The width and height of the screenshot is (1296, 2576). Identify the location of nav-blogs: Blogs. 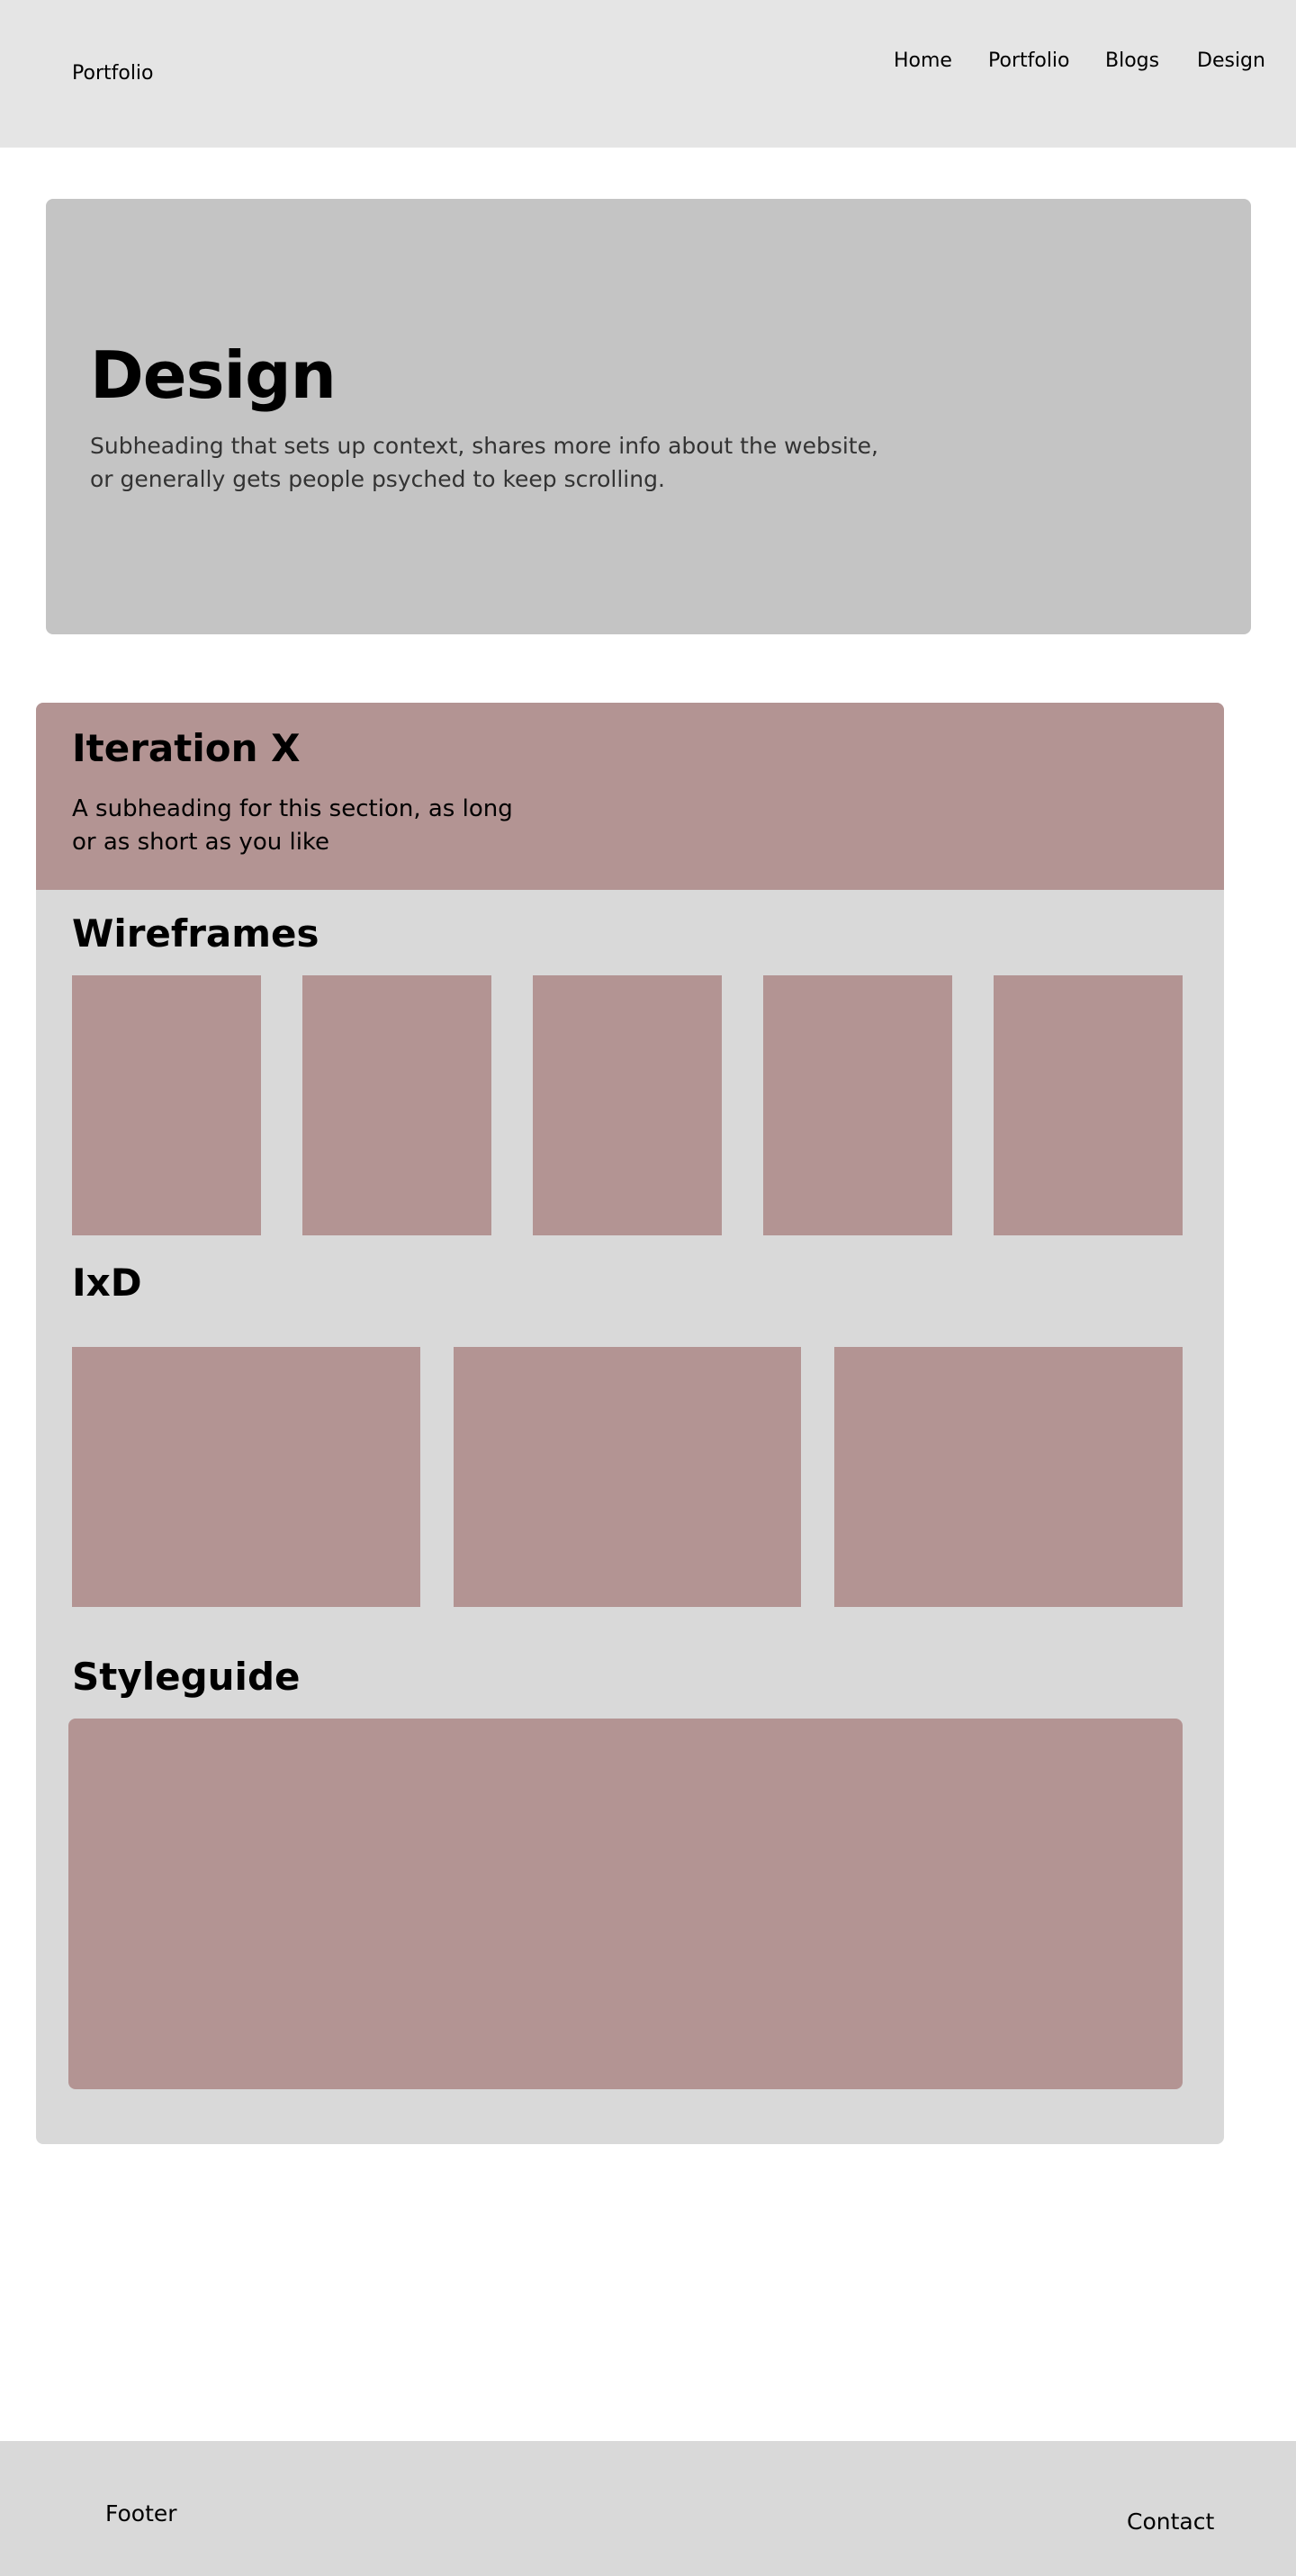
(1132, 62).